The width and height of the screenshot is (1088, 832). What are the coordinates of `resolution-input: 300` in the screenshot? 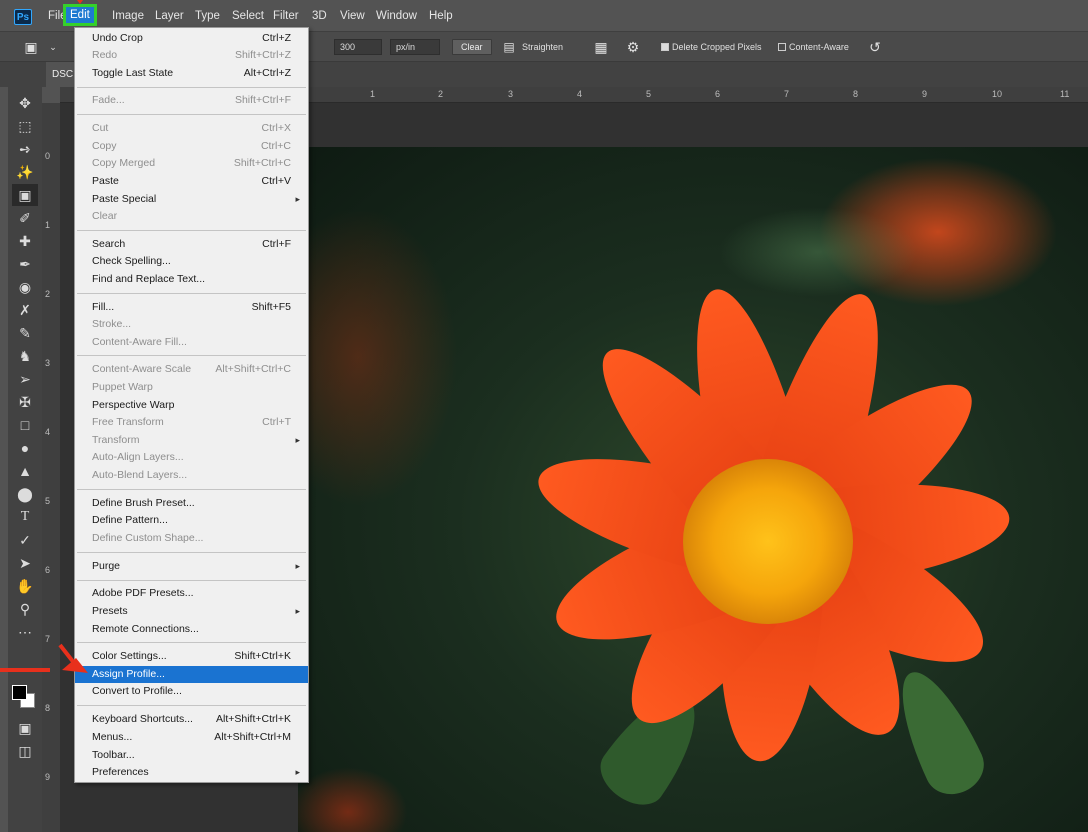 It's located at (358, 47).